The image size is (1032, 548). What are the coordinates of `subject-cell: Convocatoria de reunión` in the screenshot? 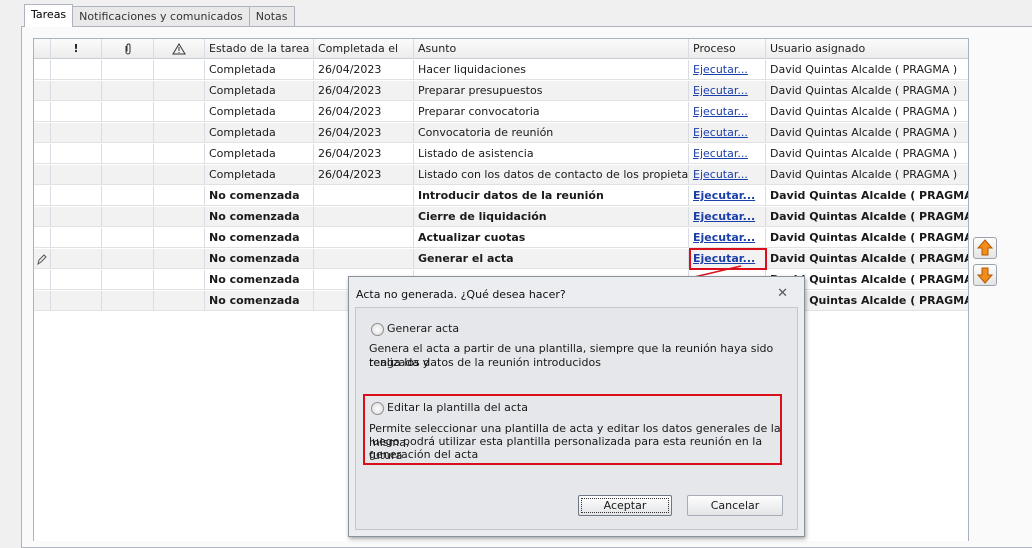 It's located at (551, 133).